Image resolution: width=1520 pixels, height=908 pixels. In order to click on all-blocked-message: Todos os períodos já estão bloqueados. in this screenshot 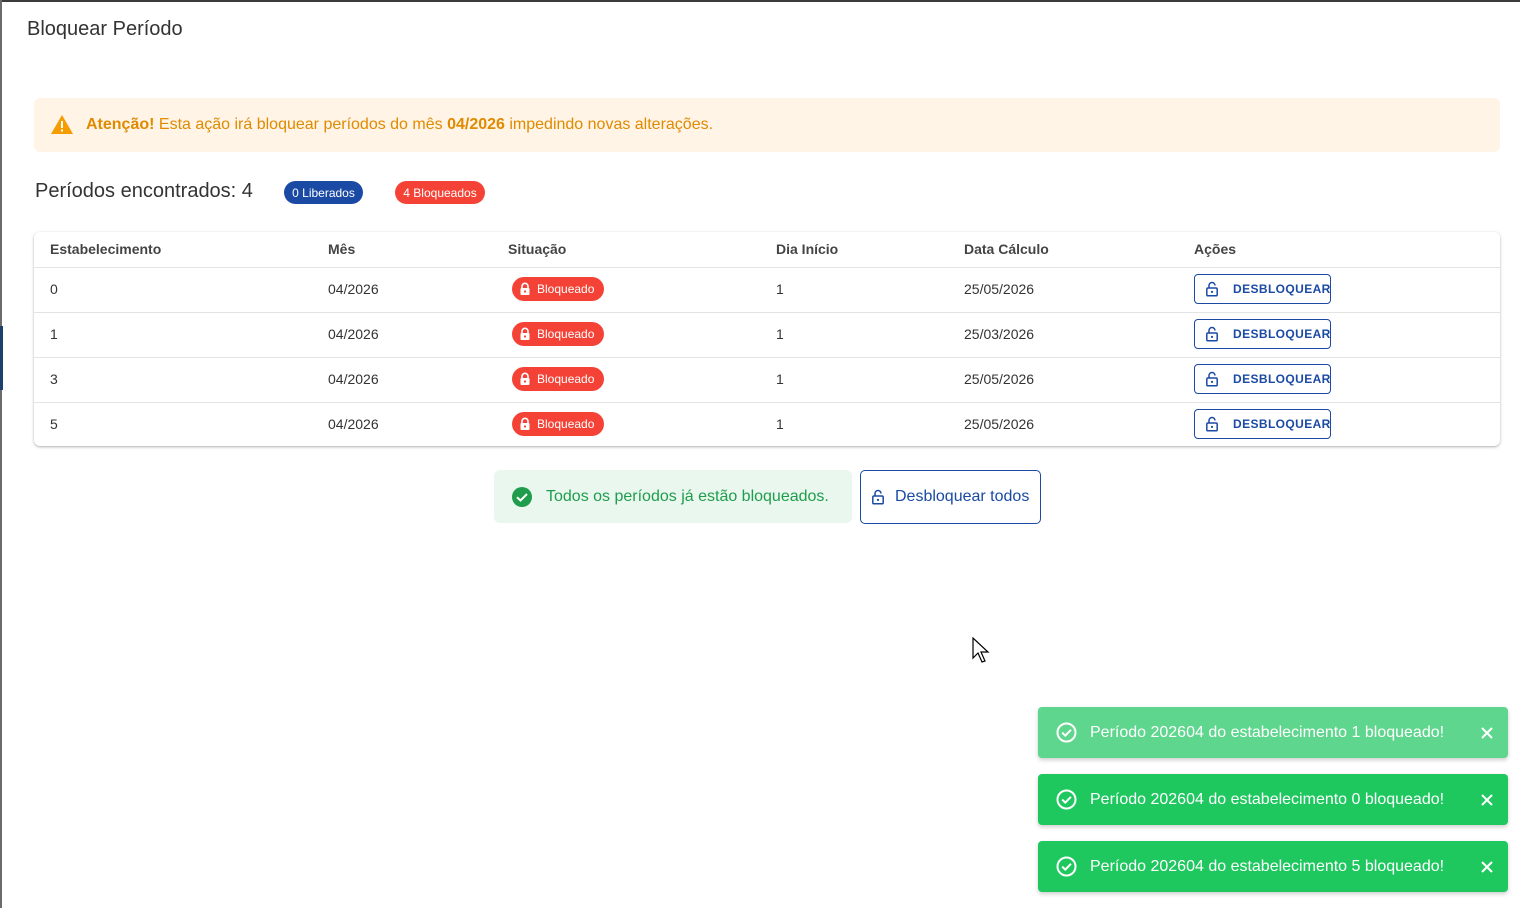, I will do `click(673, 496)`.